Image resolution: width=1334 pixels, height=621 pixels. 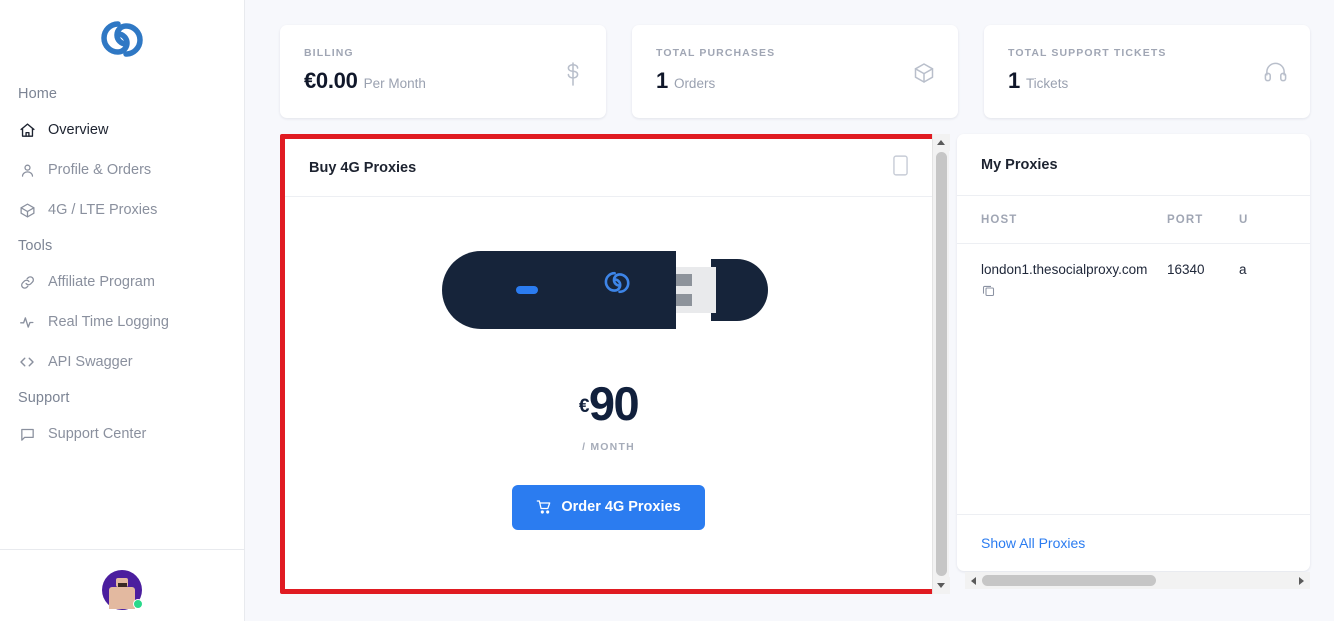 What do you see at coordinates (1064, 269) in the screenshot?
I see `host-value: london1.thesocialproxy.com` at bounding box center [1064, 269].